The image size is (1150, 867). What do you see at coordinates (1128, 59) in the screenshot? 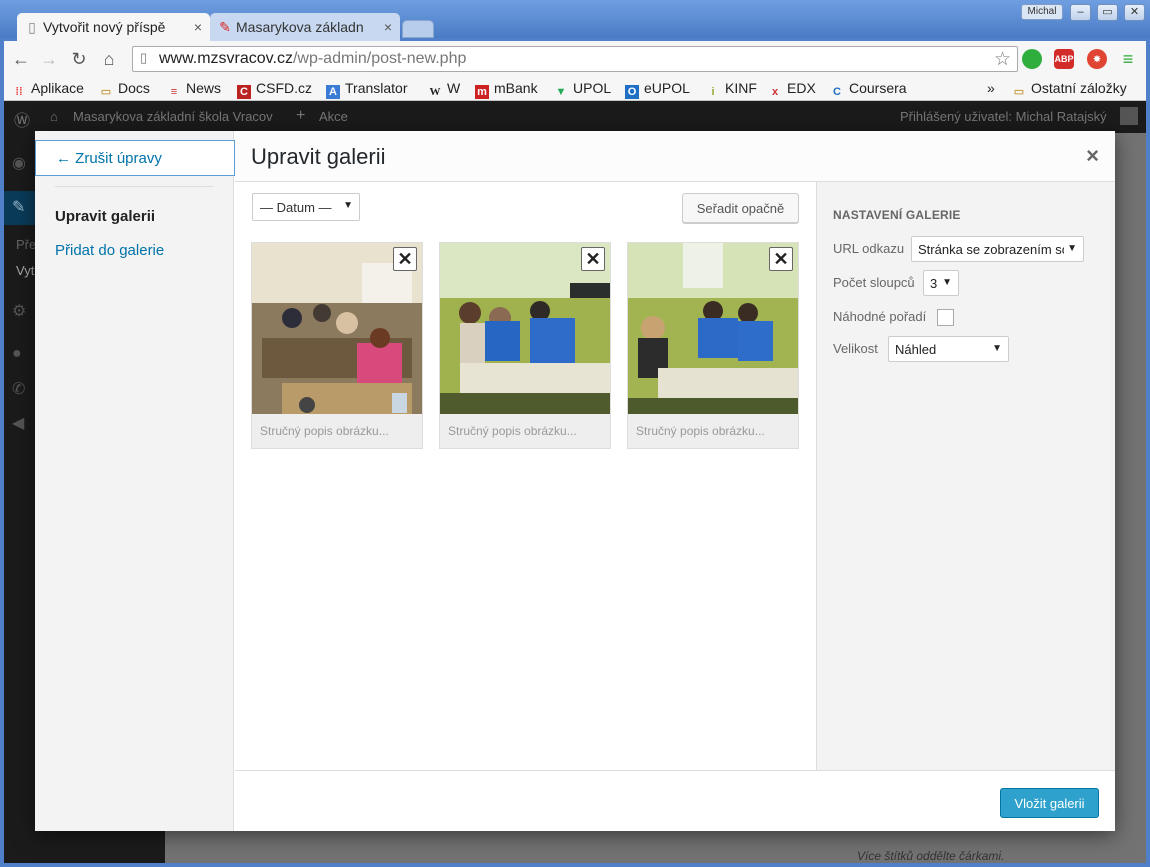
I see `menu-icon: ≡` at bounding box center [1128, 59].